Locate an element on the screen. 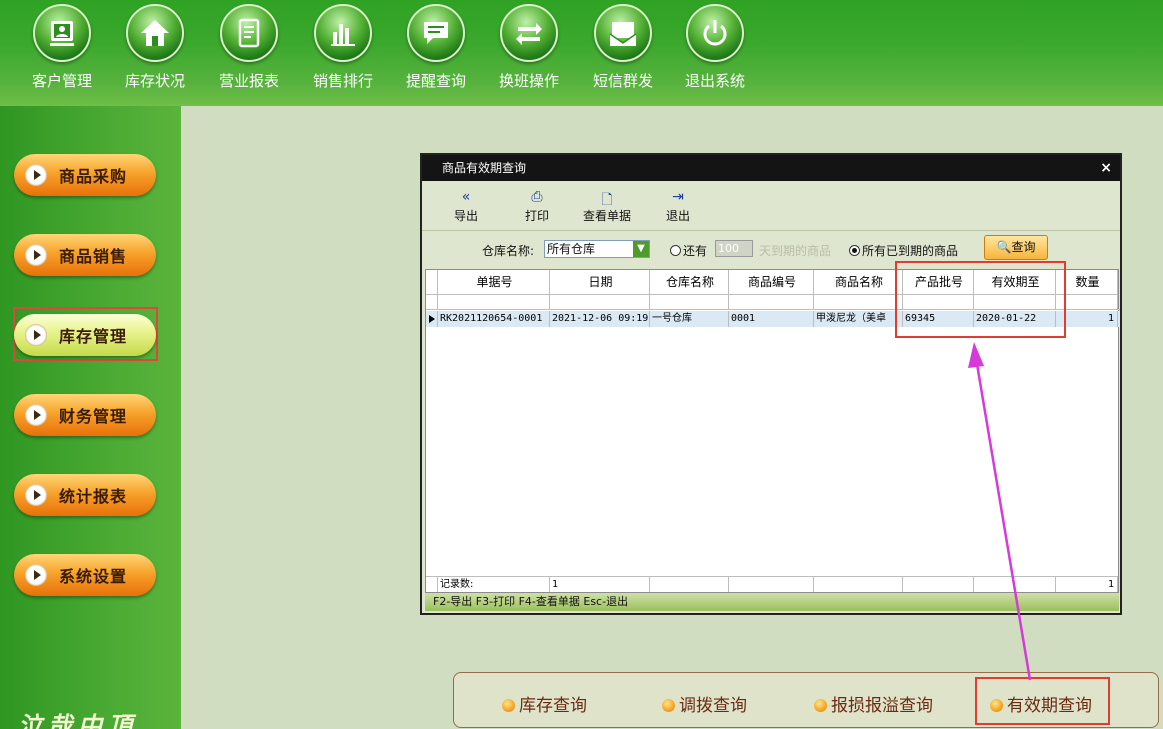  radio1-label: 还有 is located at coordinates (695, 251).